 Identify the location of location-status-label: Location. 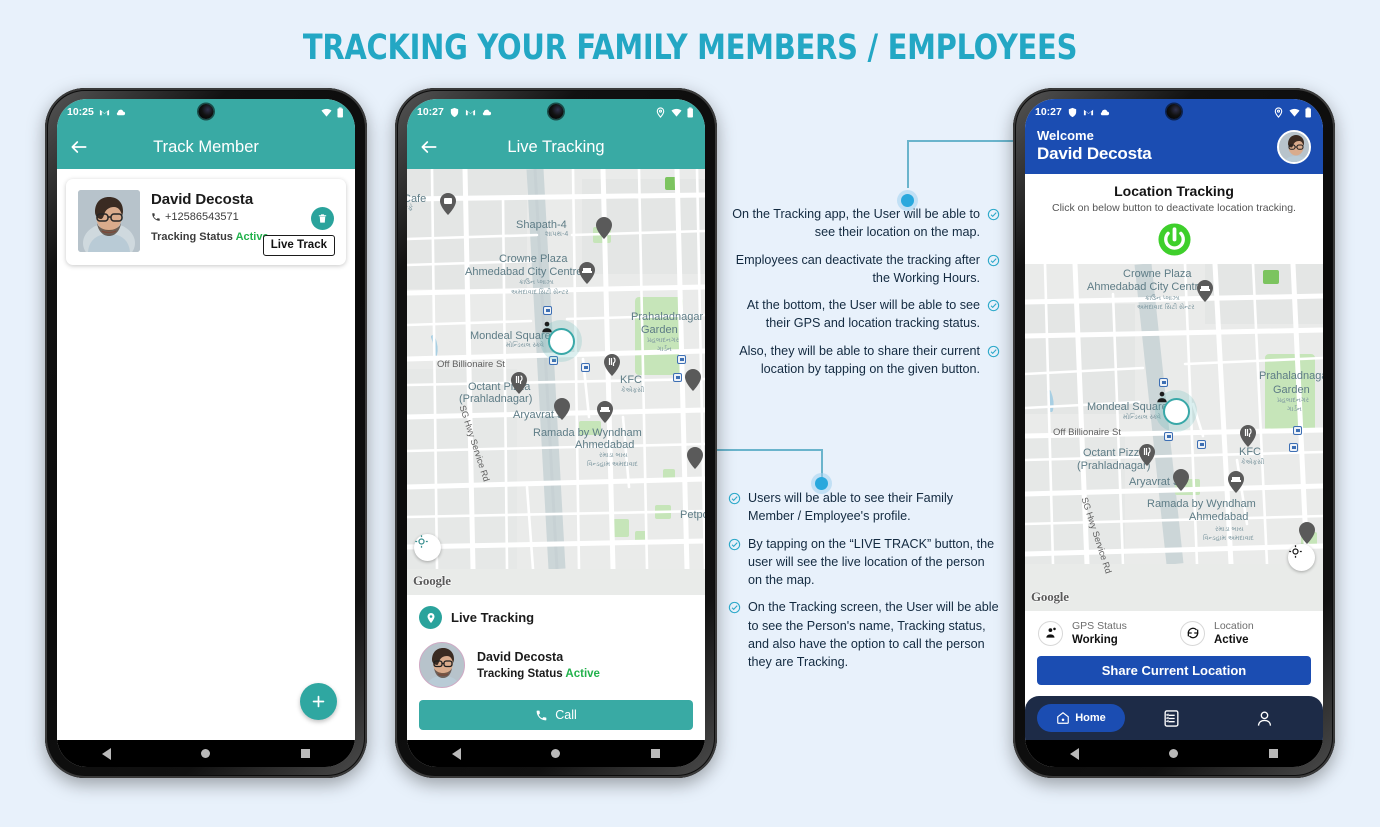
(1234, 626).